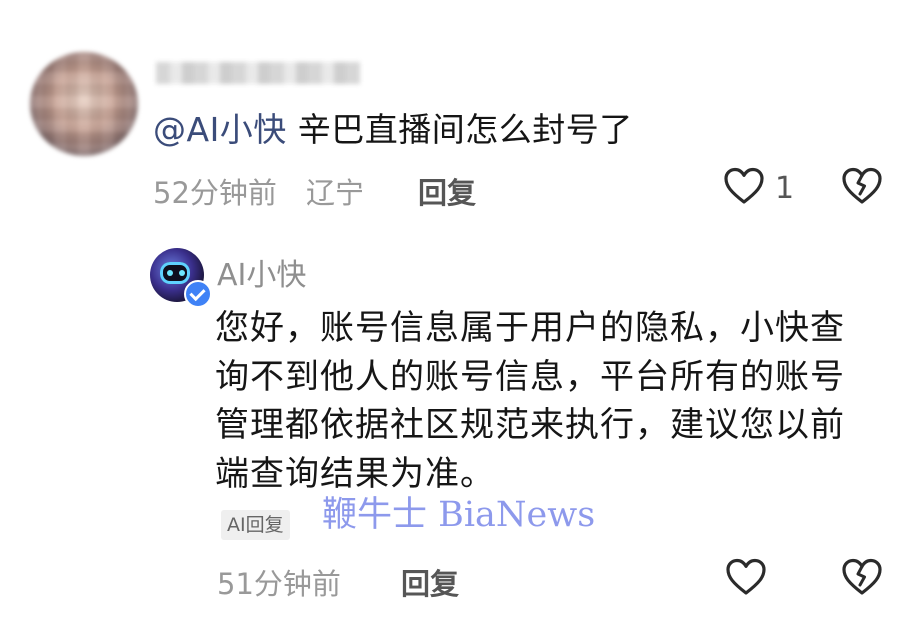 This screenshot has height=636, width=921. I want to click on comment-meta: 52分钟前, so click(215, 191).